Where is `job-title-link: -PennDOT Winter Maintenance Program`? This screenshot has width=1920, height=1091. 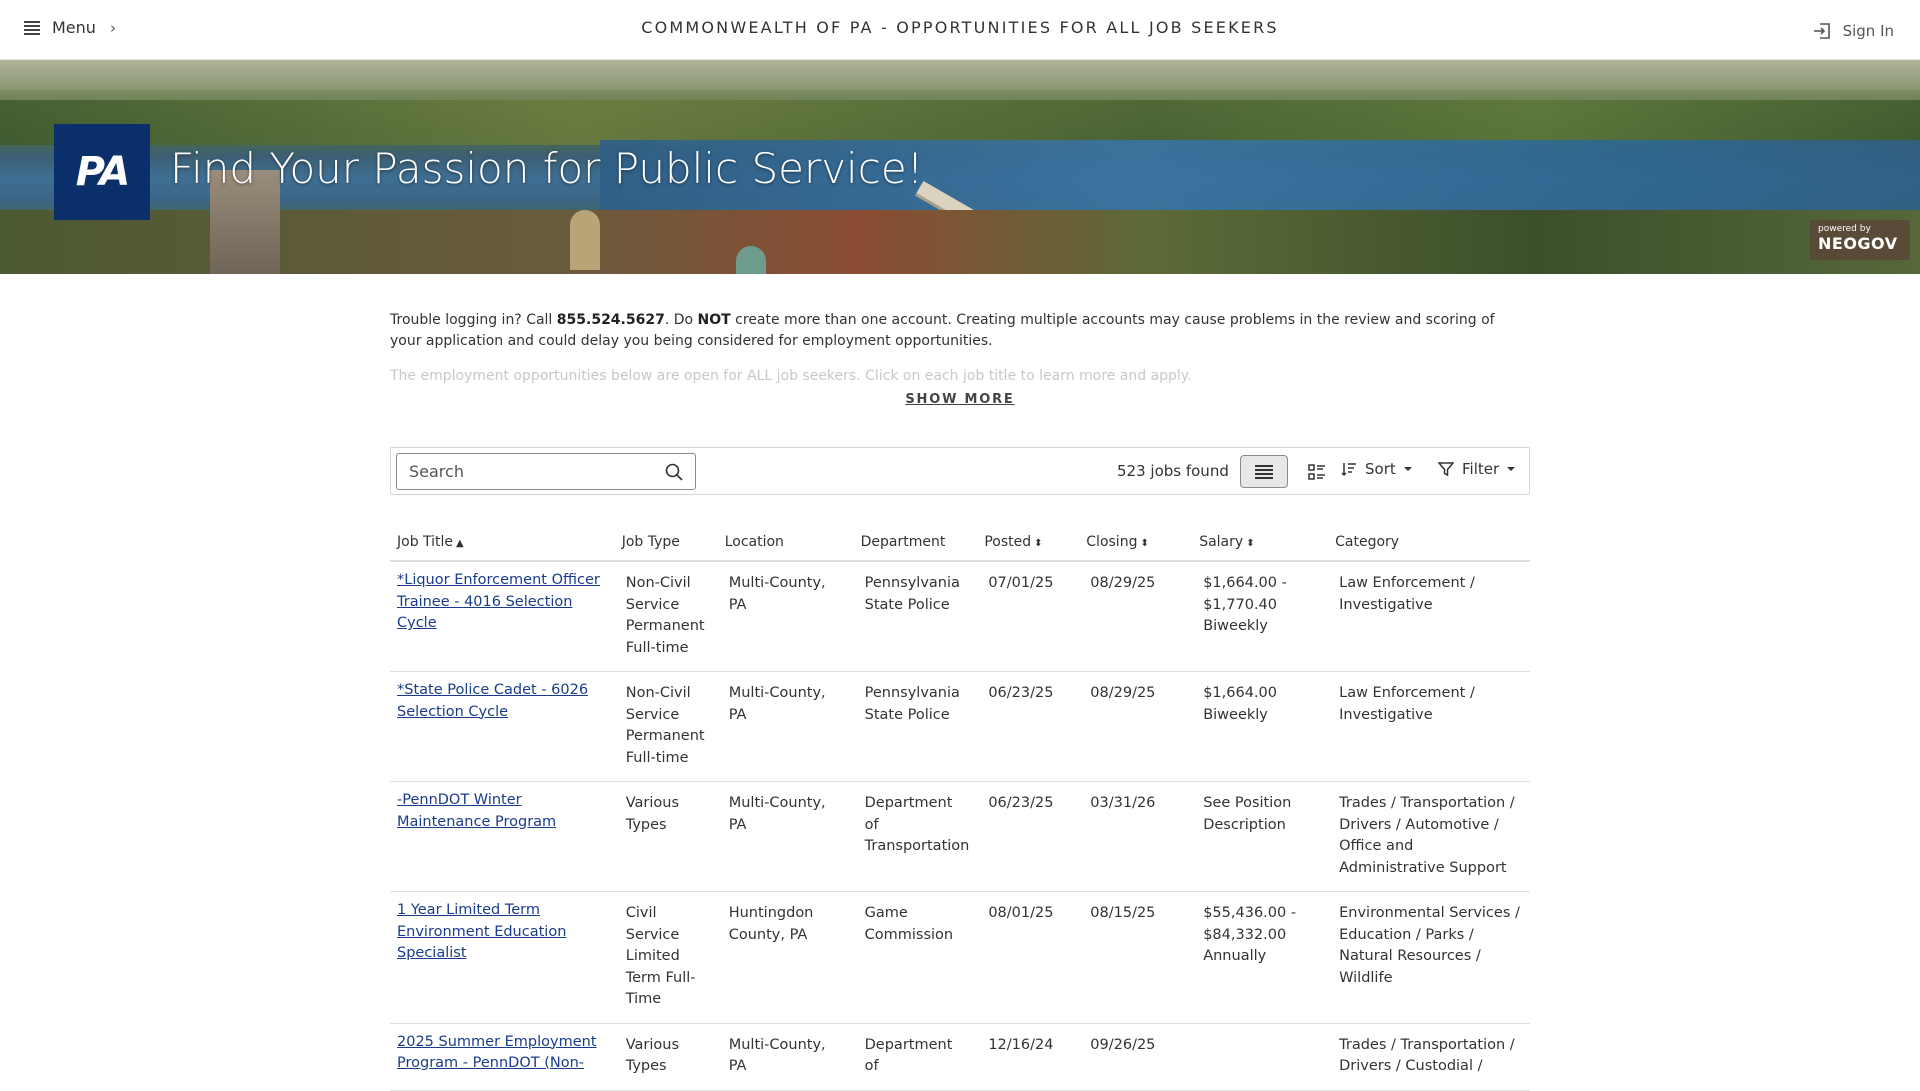
job-title-link: -PennDOT Winter Maintenance Program is located at coordinates (476, 811).